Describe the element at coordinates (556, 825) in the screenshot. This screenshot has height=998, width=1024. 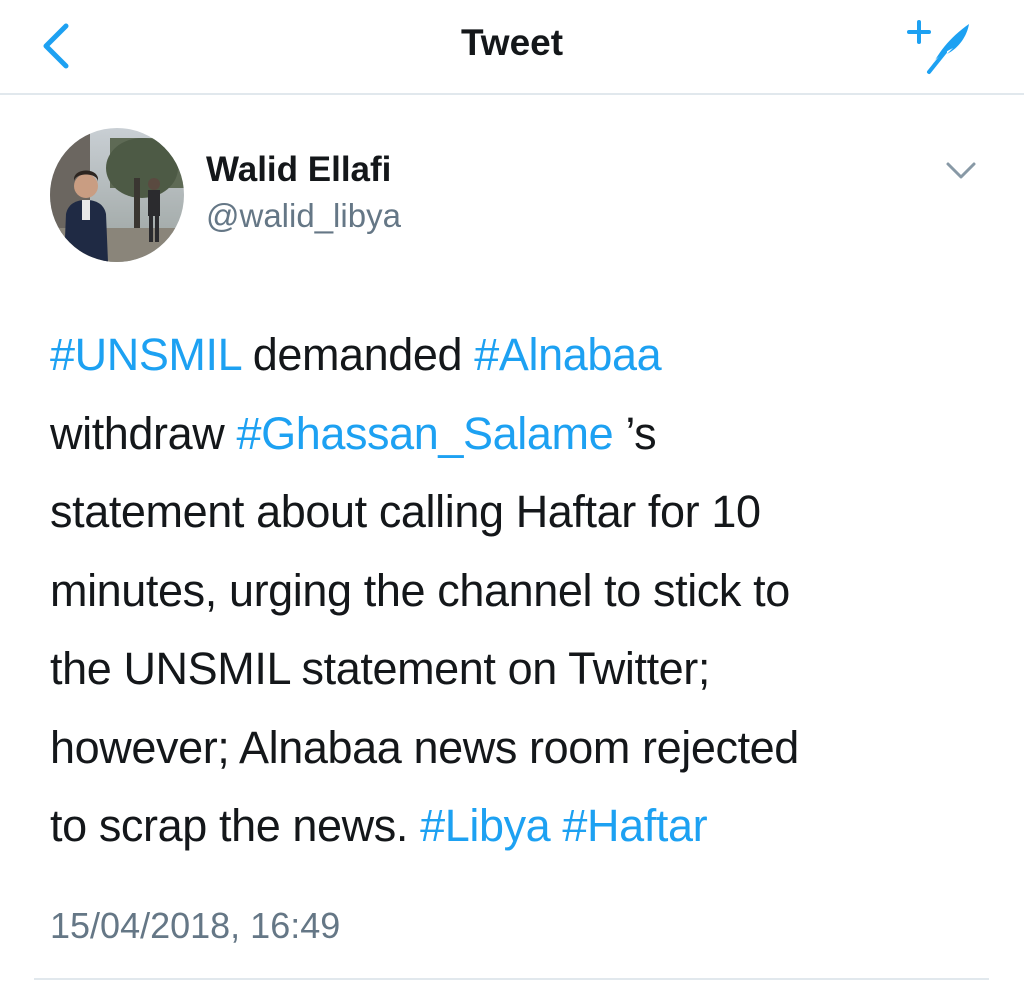
I see `tweet-text-segment` at that location.